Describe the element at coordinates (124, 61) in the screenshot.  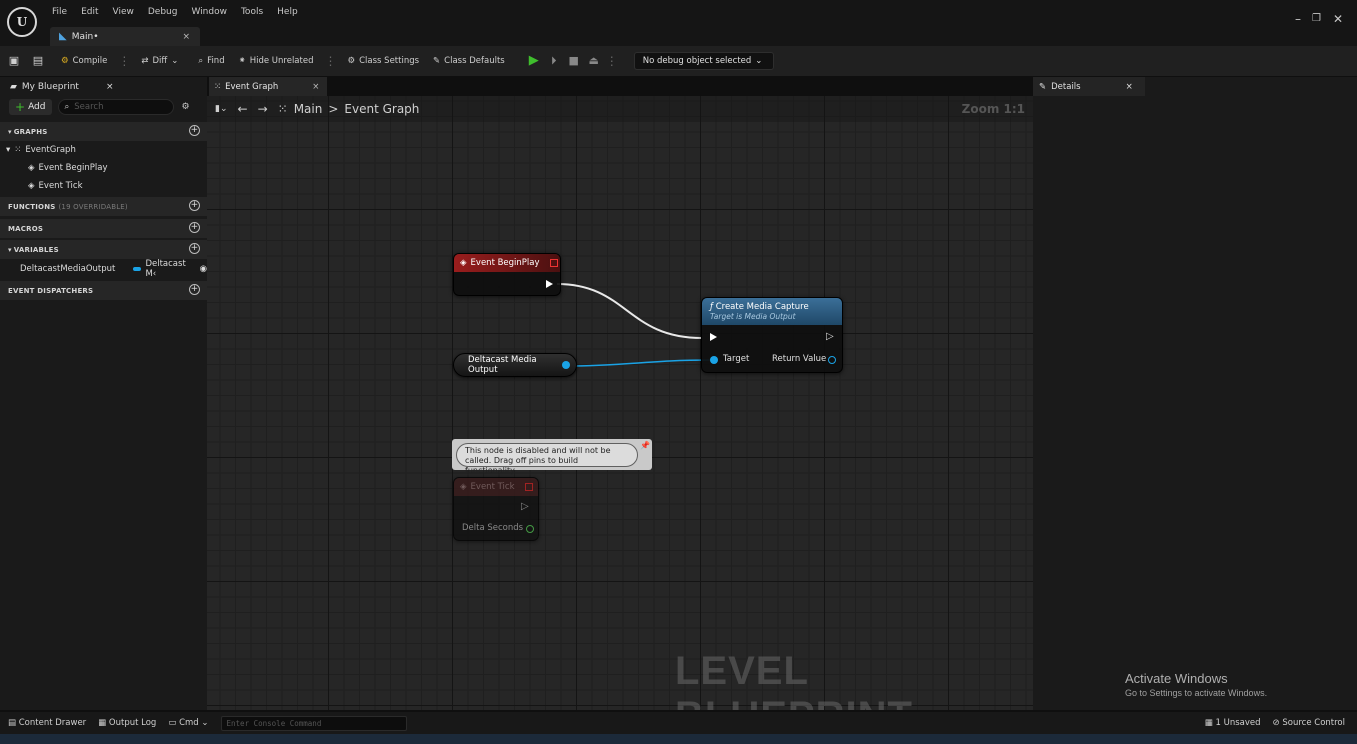
I see `compile-options-icon: ⋮` at that location.